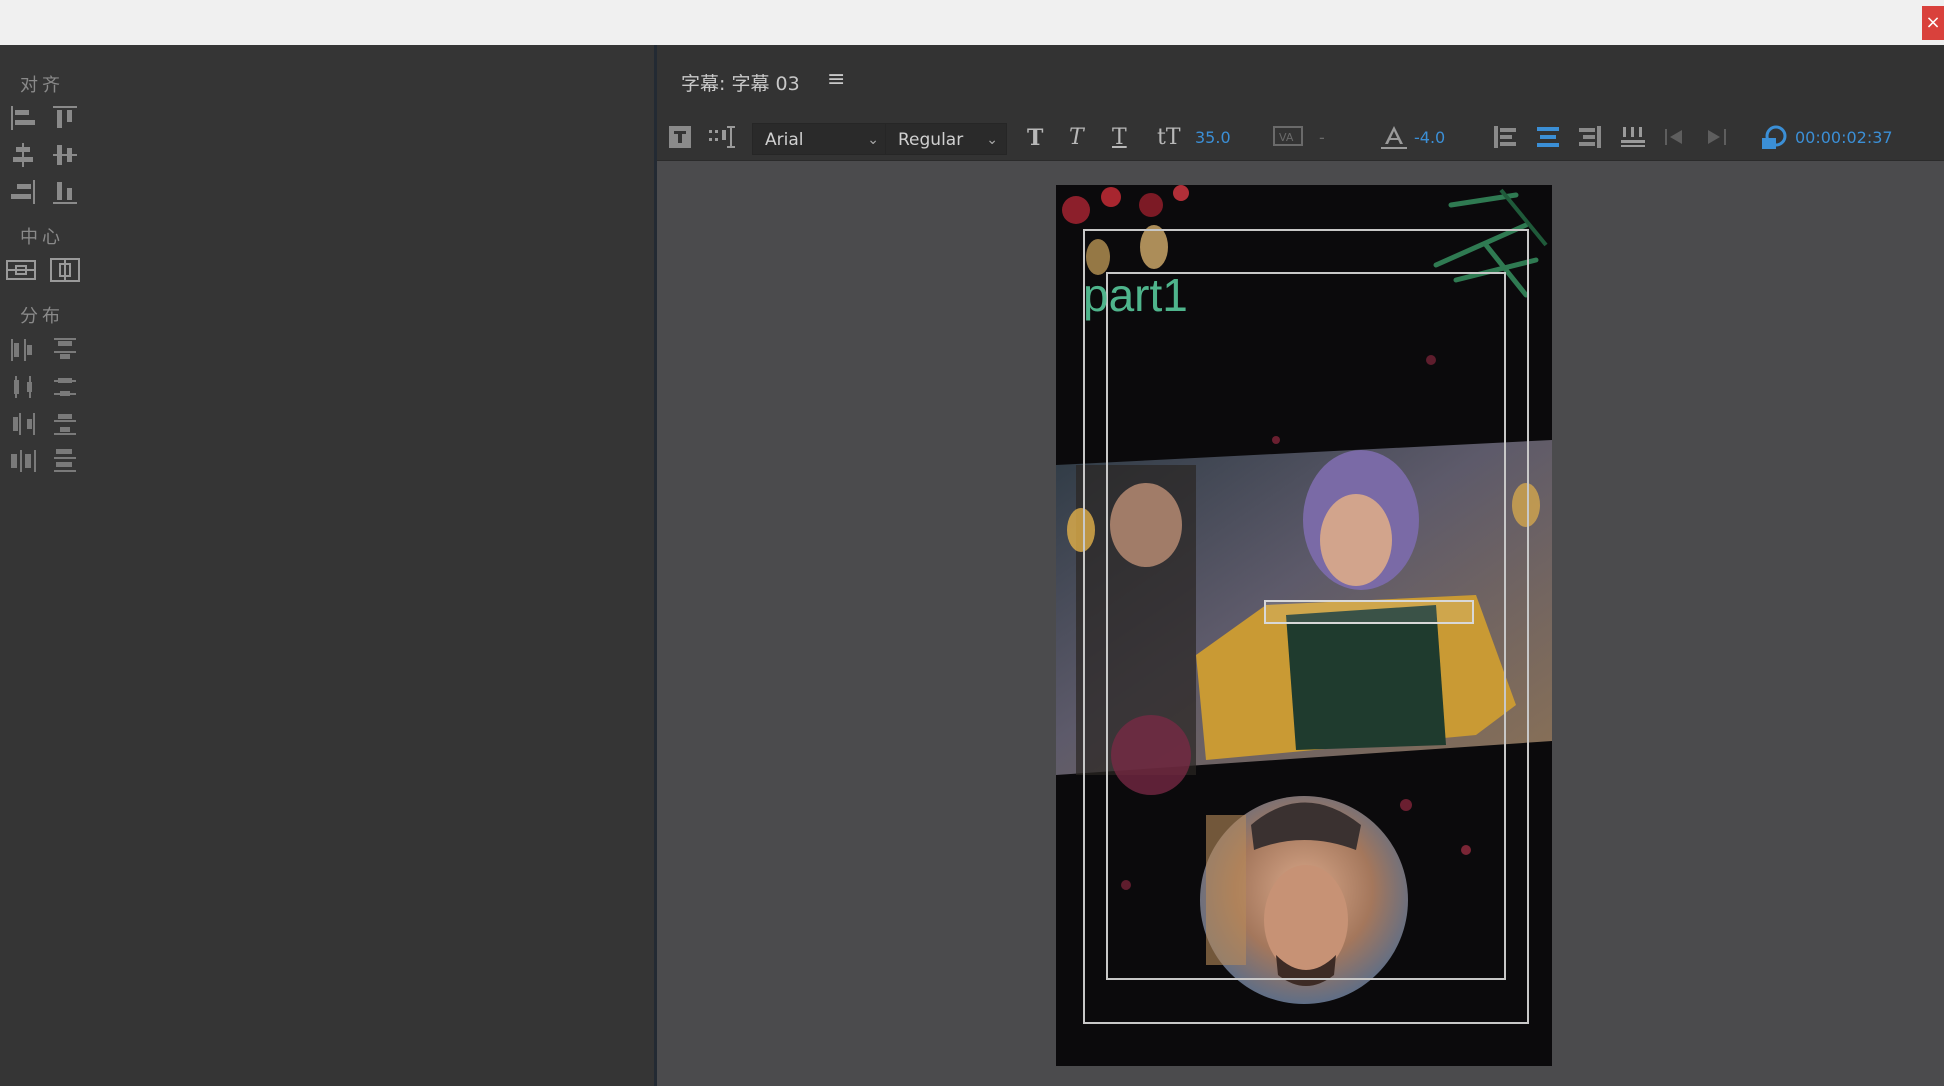 The width and height of the screenshot is (1944, 1086). Describe the element at coordinates (740, 84) in the screenshot. I see `panel-title: 字幕: 字幕 03` at that location.